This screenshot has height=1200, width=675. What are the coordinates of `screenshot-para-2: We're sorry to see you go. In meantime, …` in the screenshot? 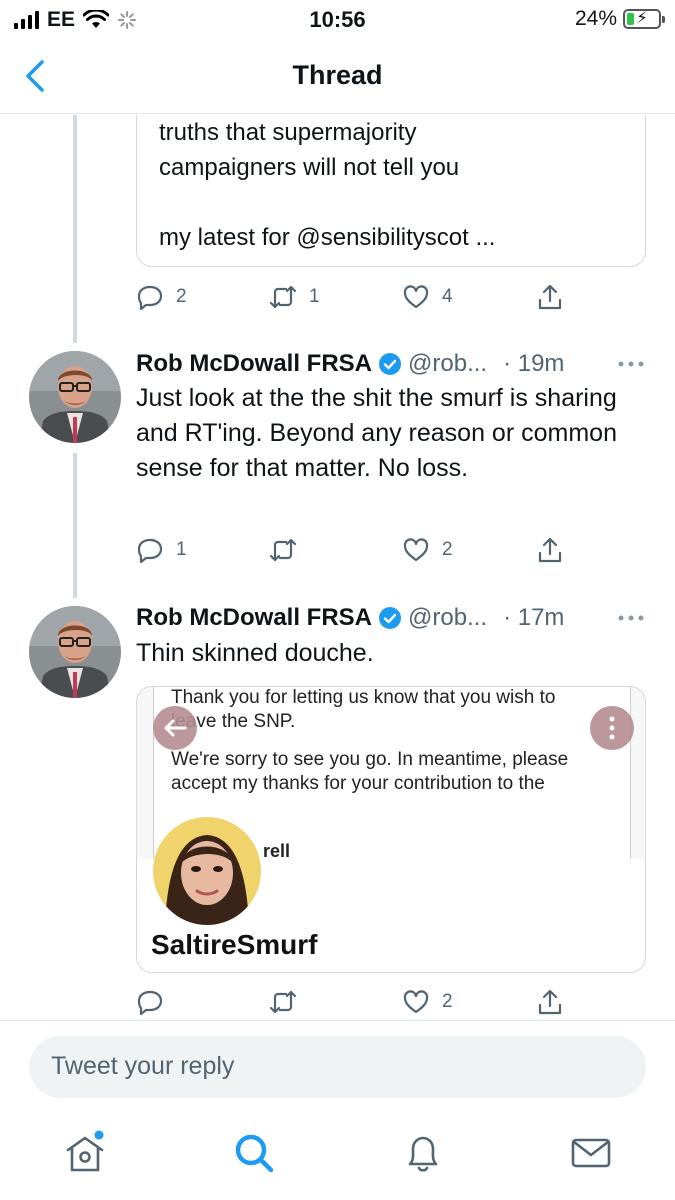 It's located at (370, 773).